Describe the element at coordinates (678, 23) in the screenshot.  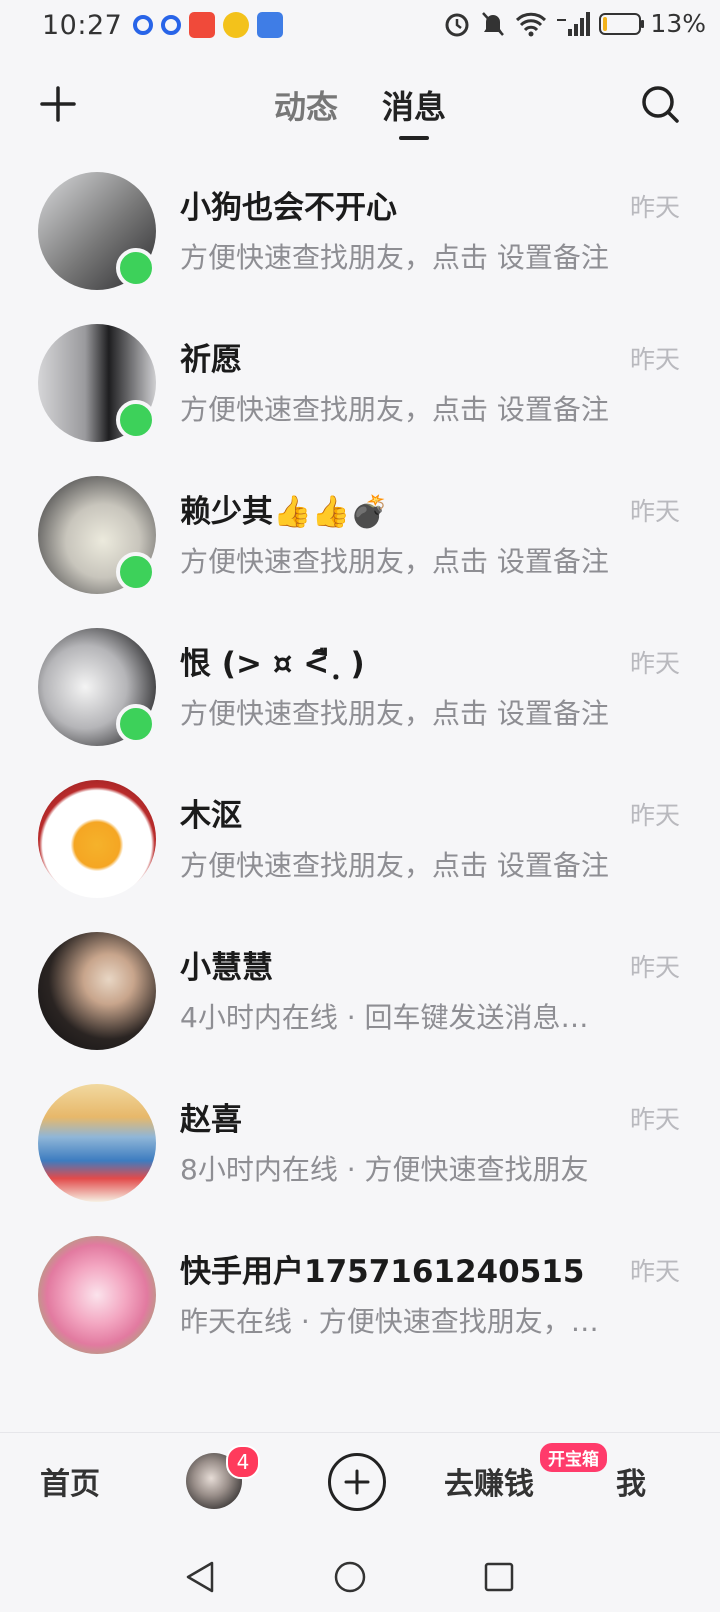
I see `battery-percent: 13%` at that location.